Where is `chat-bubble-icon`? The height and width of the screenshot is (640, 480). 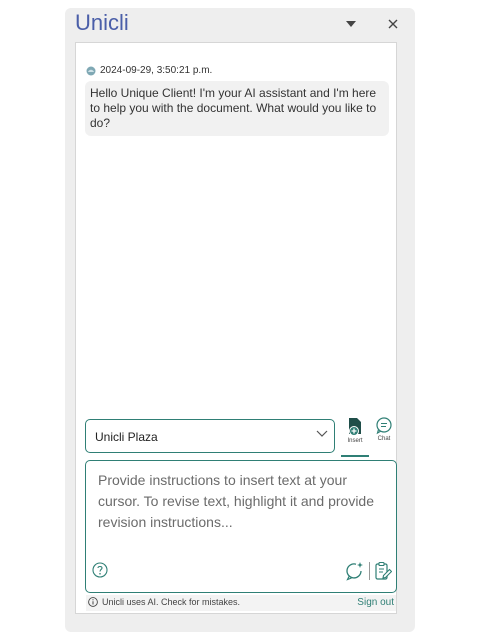
chat-bubble-icon is located at coordinates (384, 426).